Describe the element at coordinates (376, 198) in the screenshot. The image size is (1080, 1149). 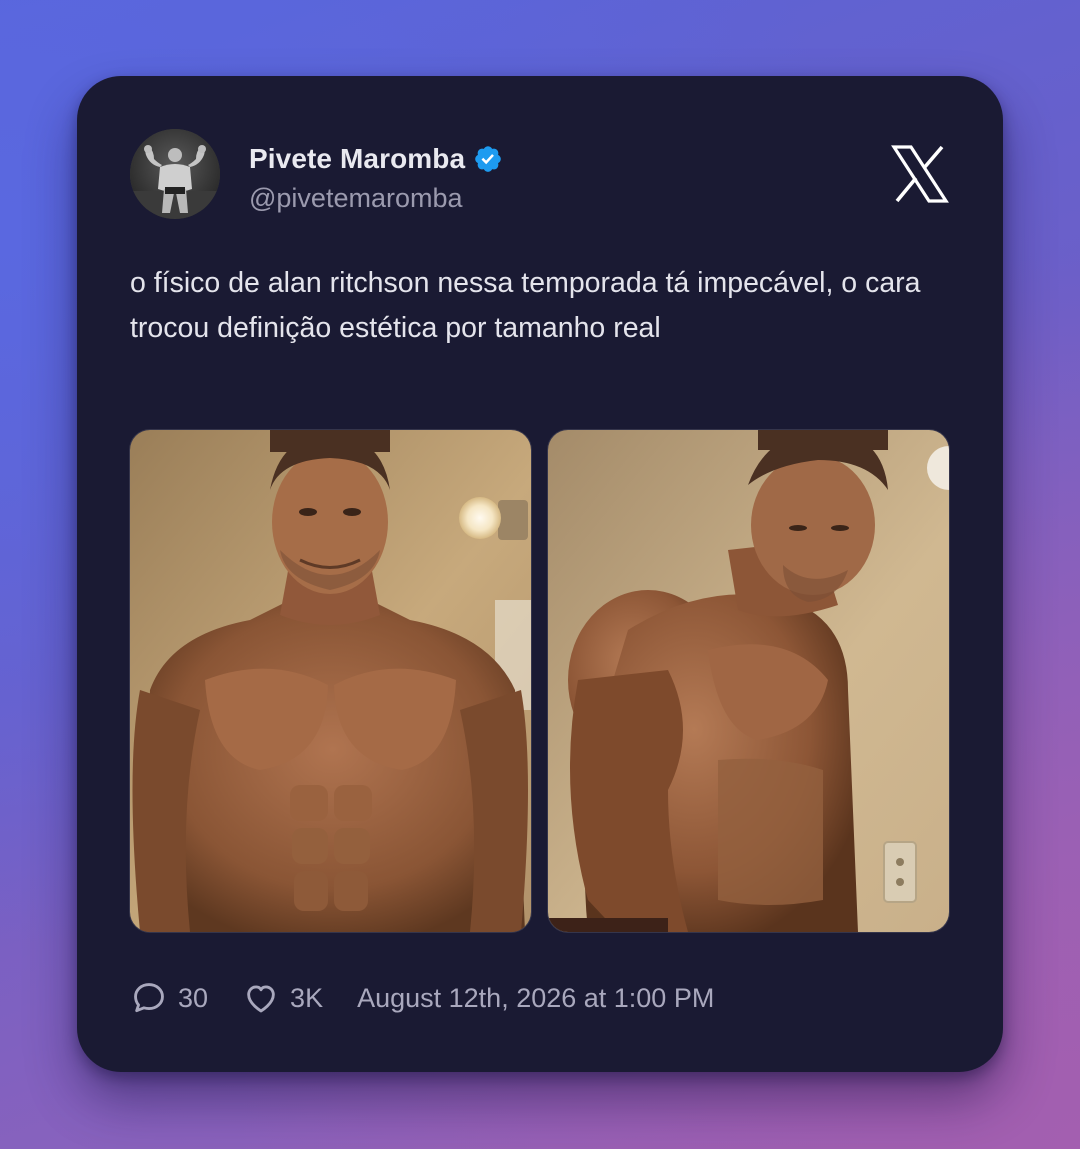
I see `author-handle: @pivetemaromba` at that location.